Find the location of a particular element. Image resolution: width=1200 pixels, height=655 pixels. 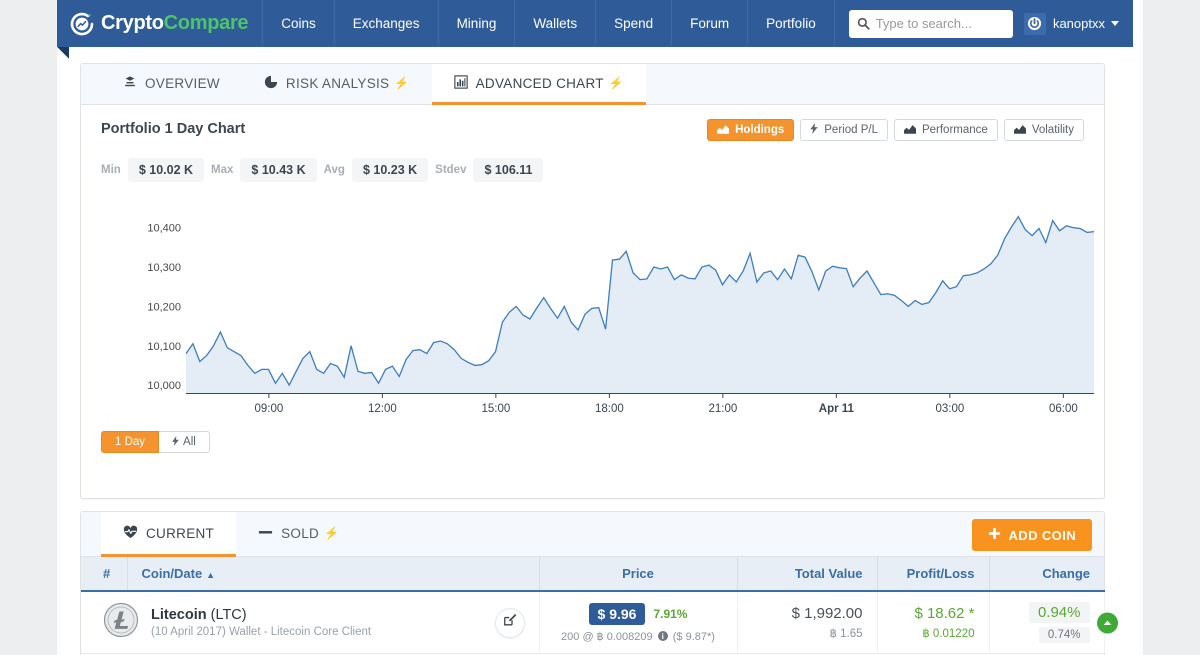

nav-link-wallets: Wallets is located at coordinates (554, 23).